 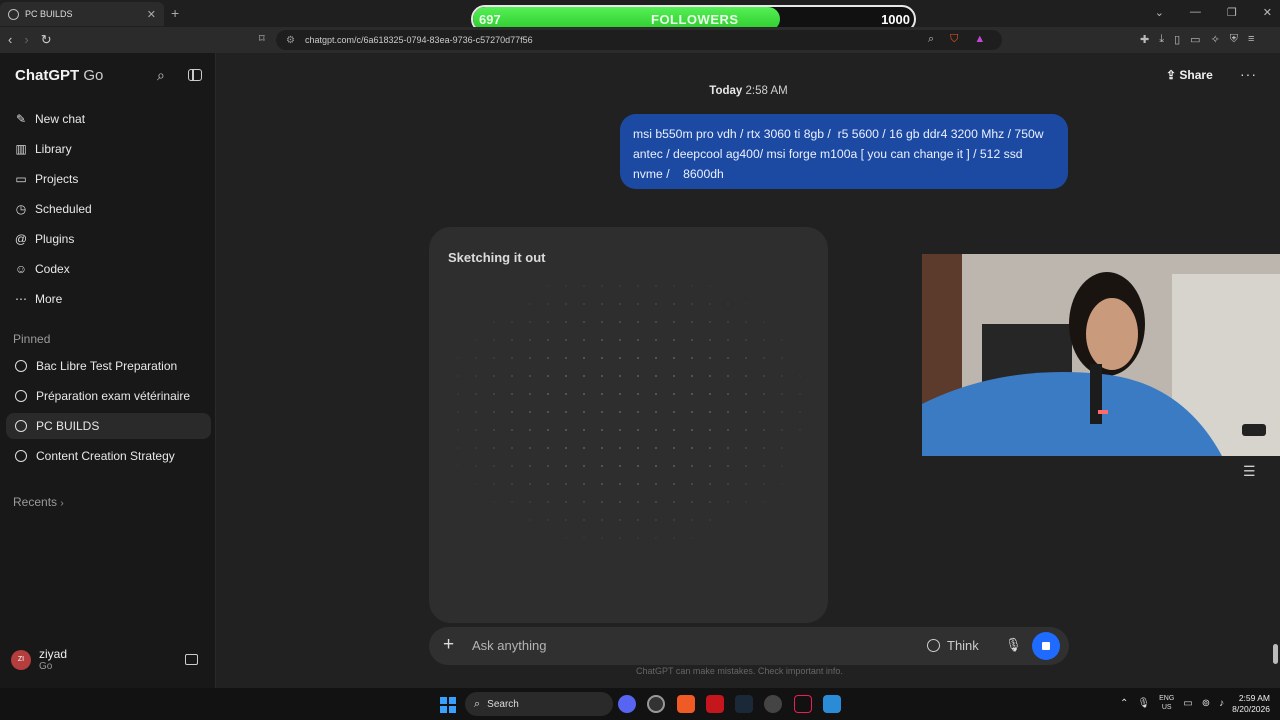 What do you see at coordinates (1232, 12) in the screenshot?
I see `restore-icon: ❐` at bounding box center [1232, 12].